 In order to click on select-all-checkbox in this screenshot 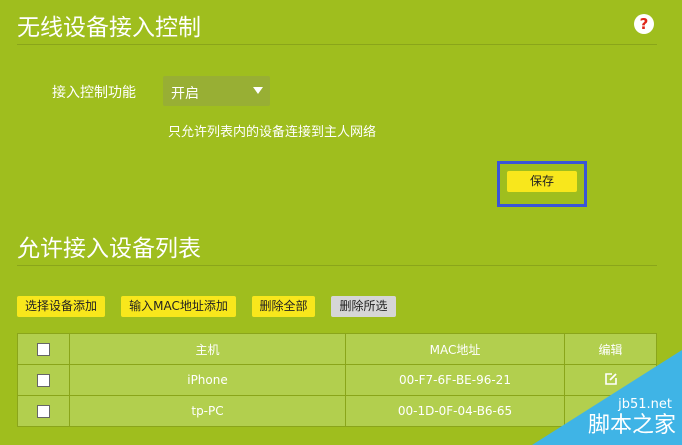, I will do `click(43, 349)`.